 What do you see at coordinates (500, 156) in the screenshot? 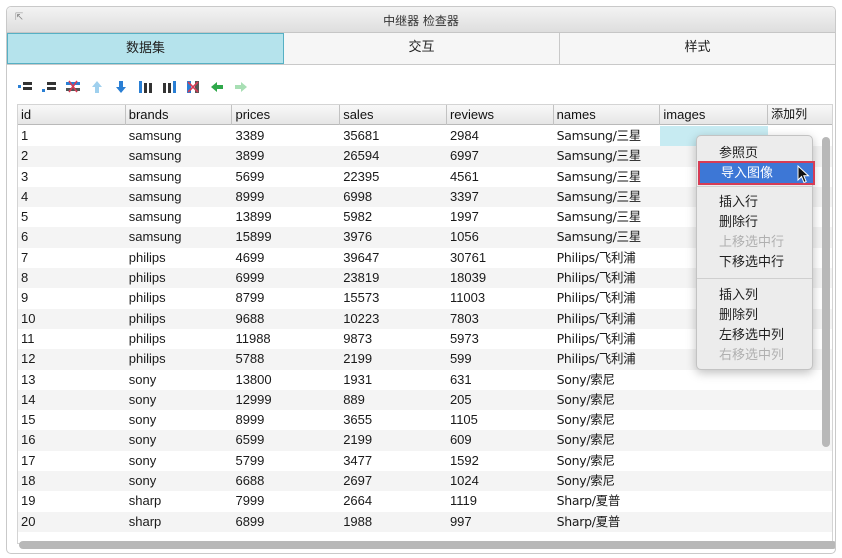
I see `reviews-cell: 6997` at bounding box center [500, 156].